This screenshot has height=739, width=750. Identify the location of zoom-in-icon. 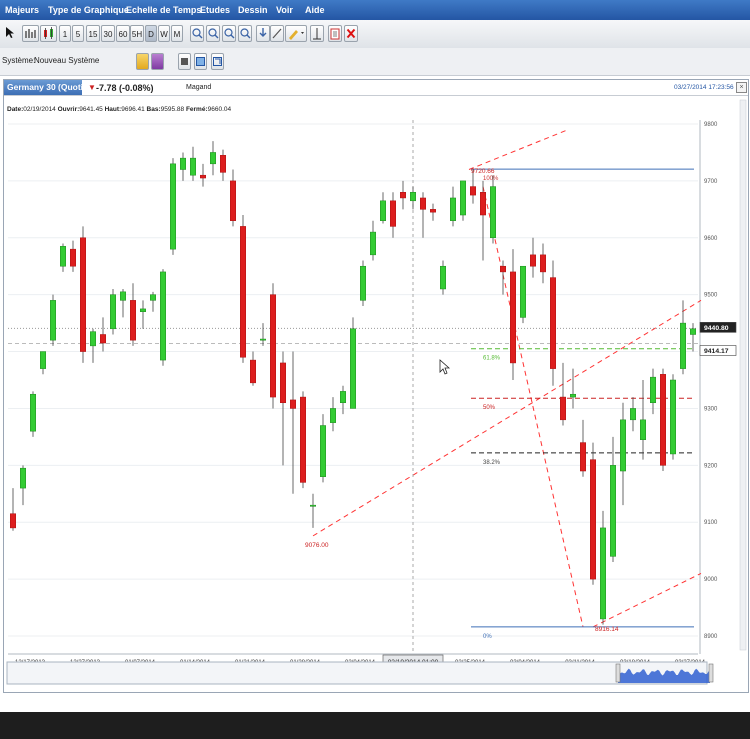
(197, 33).